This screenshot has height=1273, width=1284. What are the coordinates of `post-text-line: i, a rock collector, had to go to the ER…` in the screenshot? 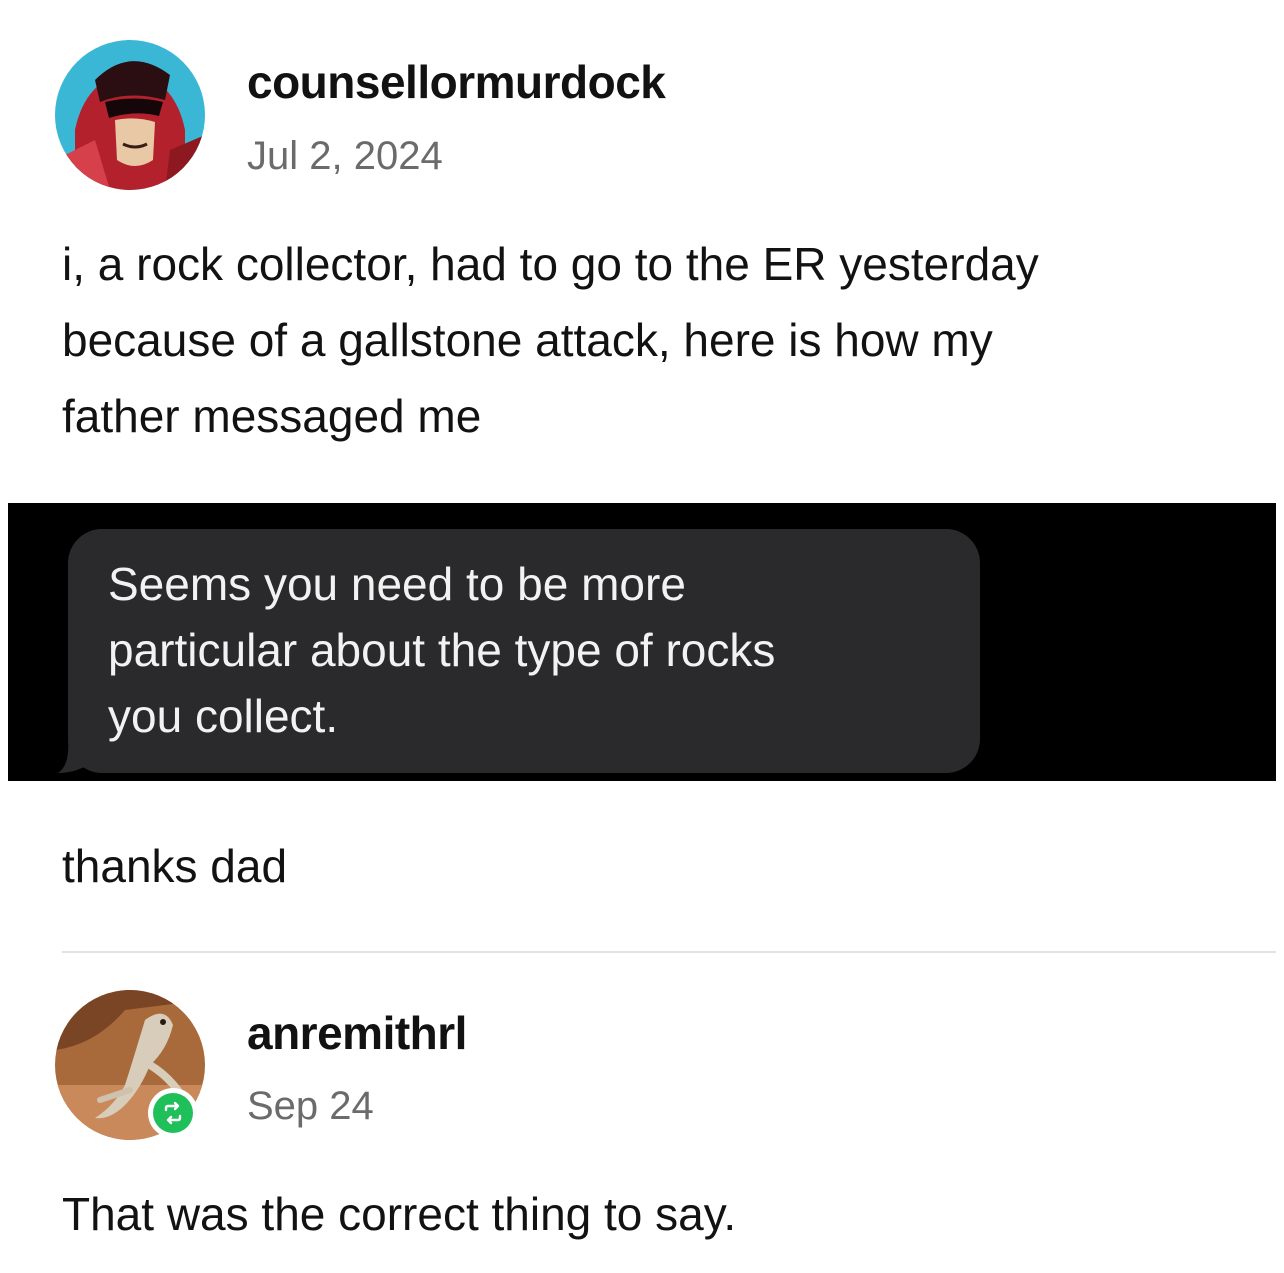 It's located at (550, 264).